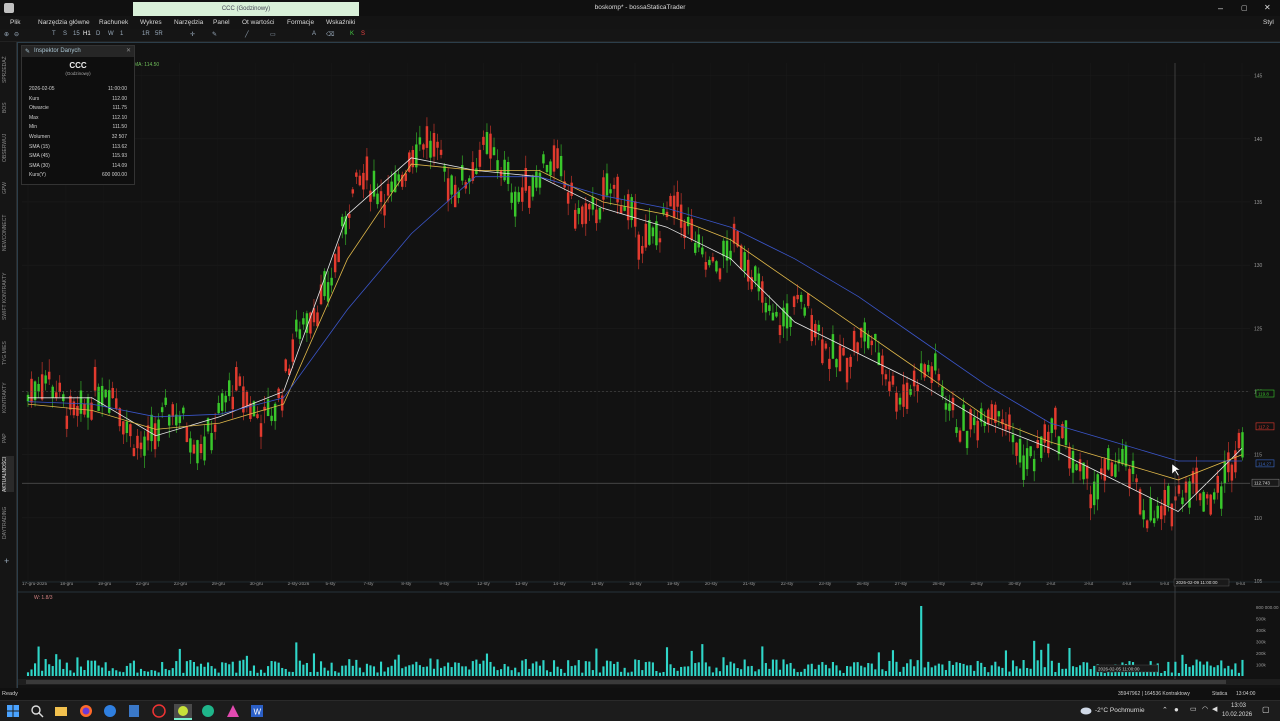  Describe the element at coordinates (76, 34) in the screenshot. I see `interval-15: 15` at that location.